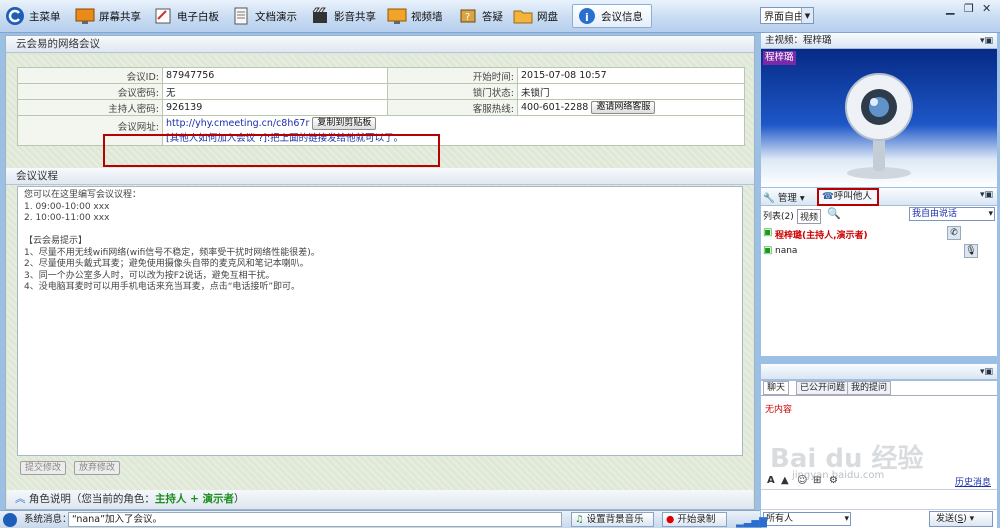  What do you see at coordinates (452, 75) in the screenshot?
I see `start-time-label: 开始时间:` at bounding box center [452, 75].